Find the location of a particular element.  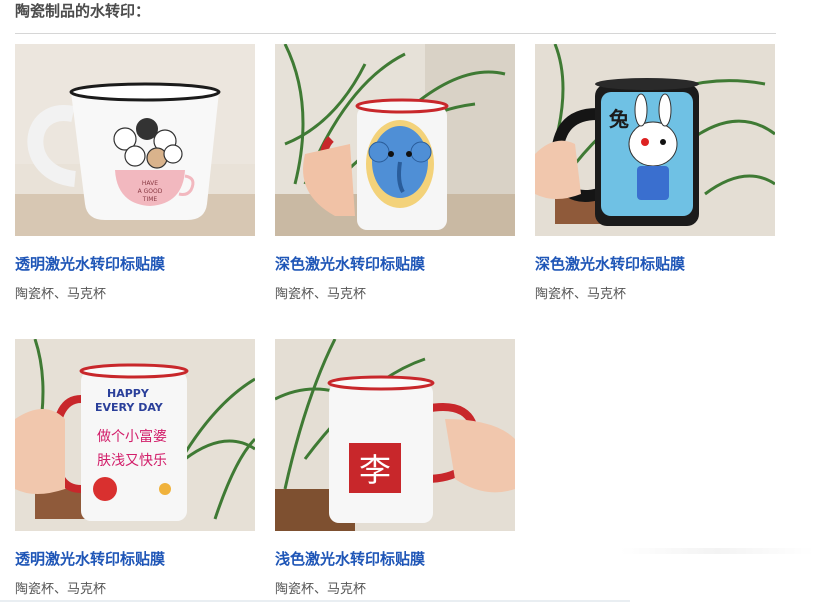

happy-mug-line-2: EVERY DAY is located at coordinates (129, 407).